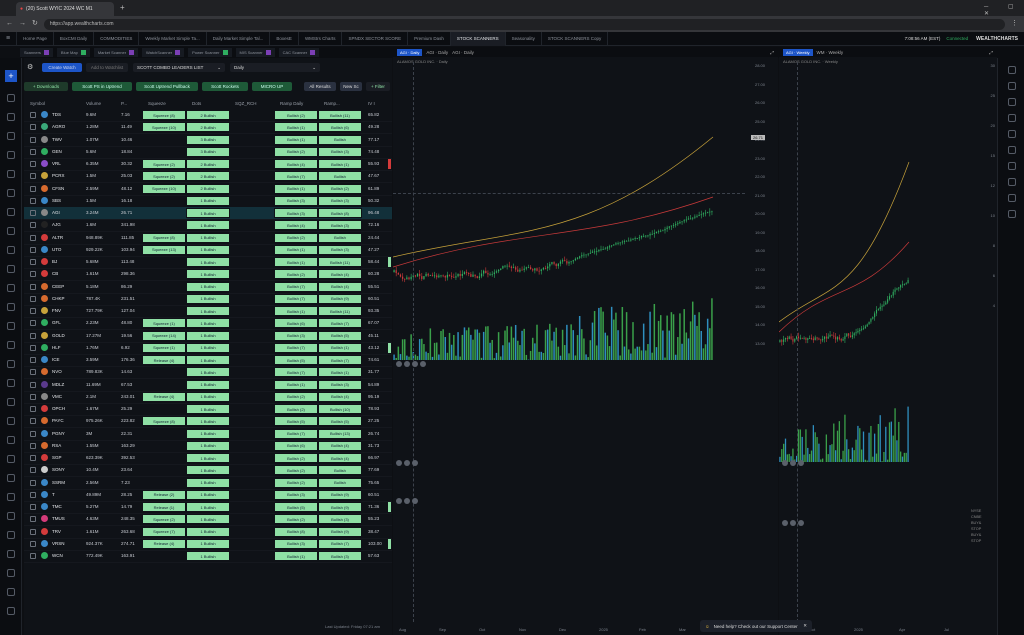 Image resolution: width=1024 pixels, height=635 pixels. Describe the element at coordinates (56, 531) in the screenshot. I see `cell-symbol: TRV` at that location.